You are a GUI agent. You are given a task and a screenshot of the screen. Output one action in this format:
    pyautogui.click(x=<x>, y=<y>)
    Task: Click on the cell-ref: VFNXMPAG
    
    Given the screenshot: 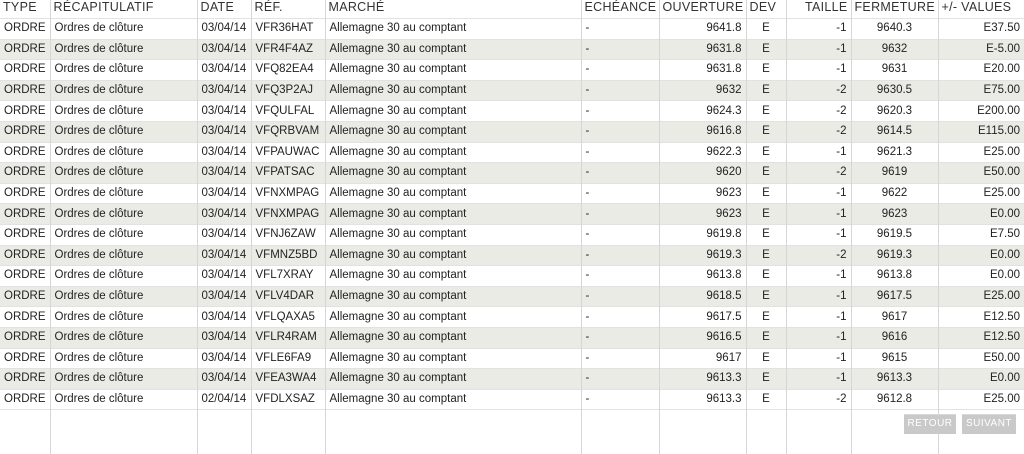 What is the action you would take?
    pyautogui.click(x=287, y=214)
    